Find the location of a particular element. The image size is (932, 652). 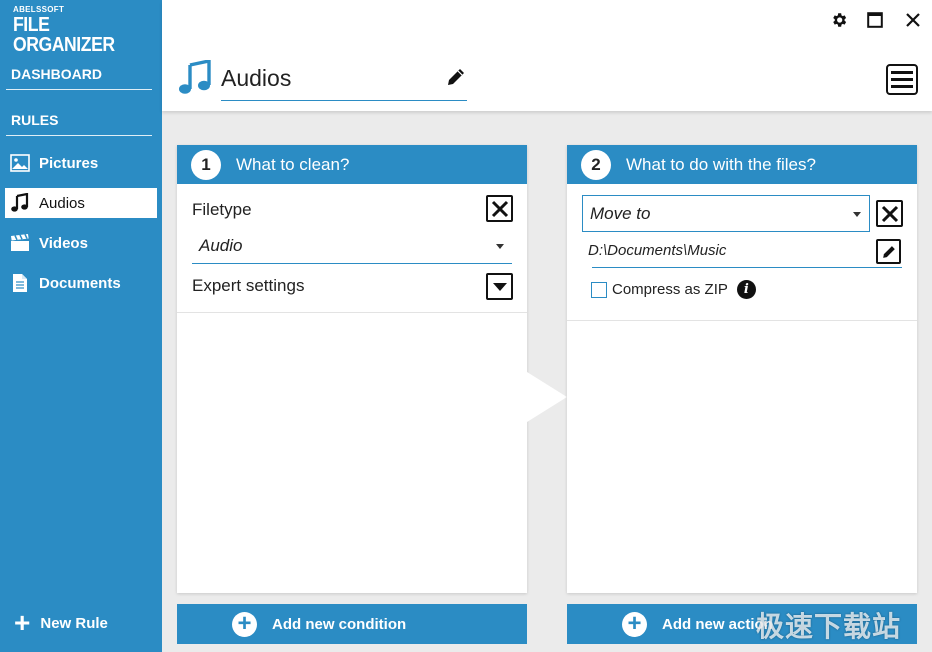

filetype-label: Filetype is located at coordinates (222, 209).